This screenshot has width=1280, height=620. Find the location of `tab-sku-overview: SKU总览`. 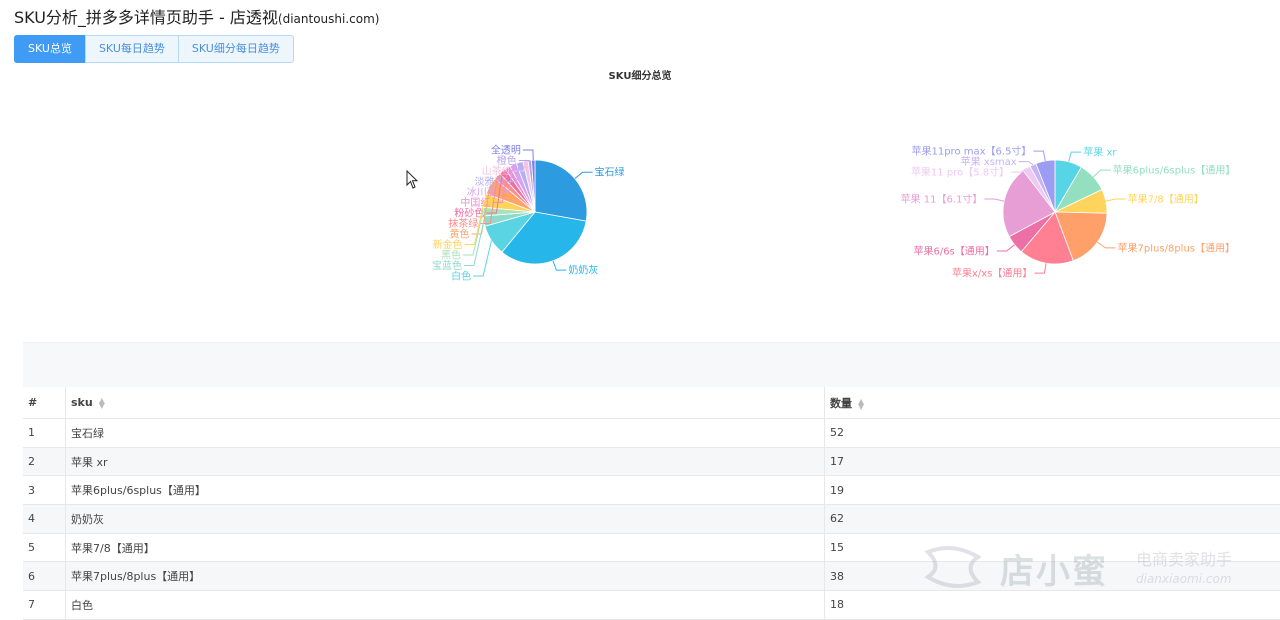

tab-sku-overview: SKU总览 is located at coordinates (50, 49).